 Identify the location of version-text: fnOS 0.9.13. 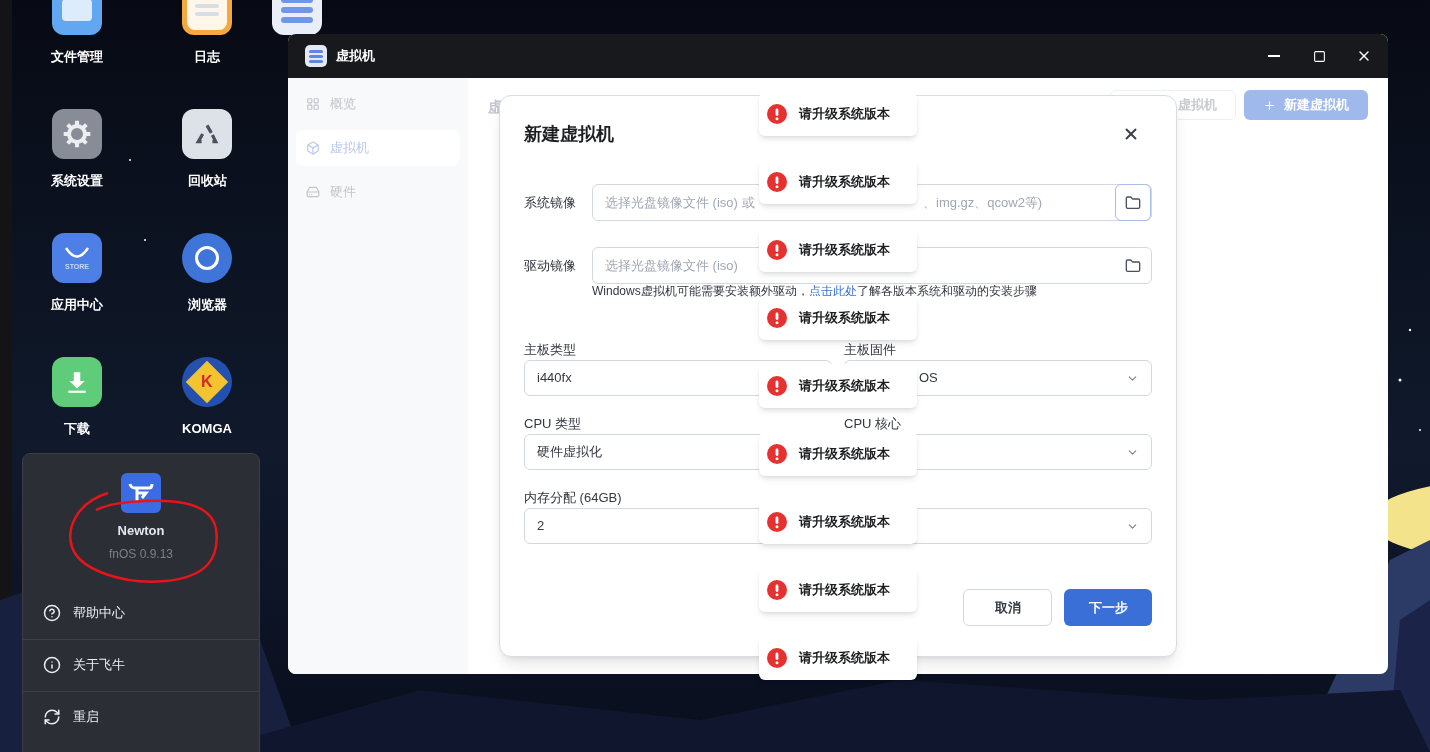
(140, 554).